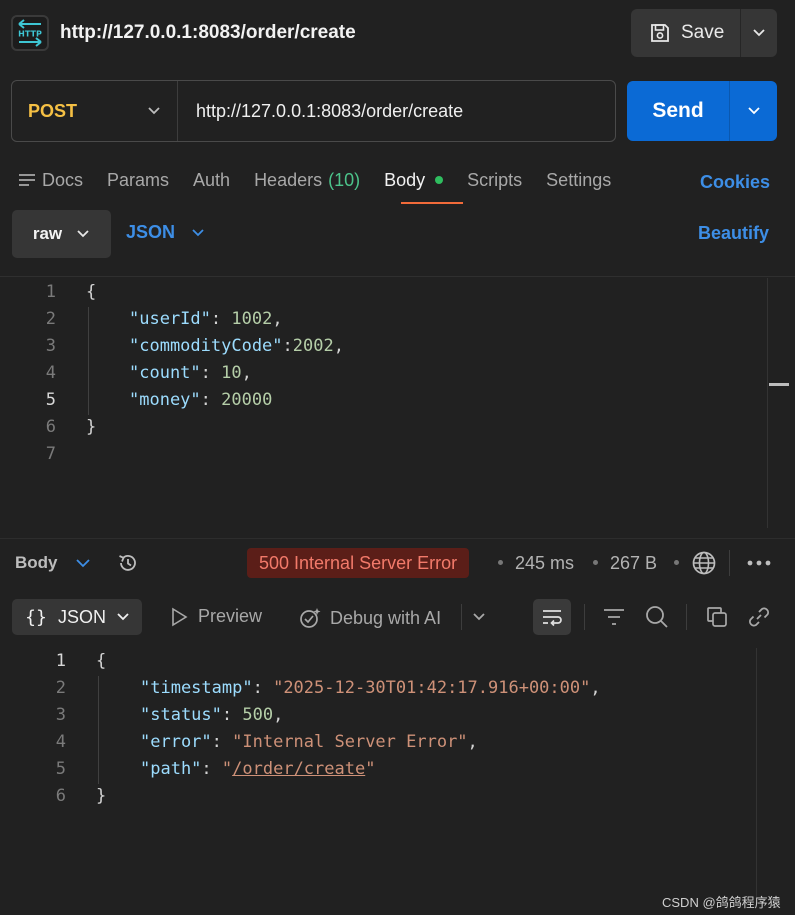  What do you see at coordinates (298, 769) in the screenshot?
I see `path-link: /order/create` at bounding box center [298, 769].